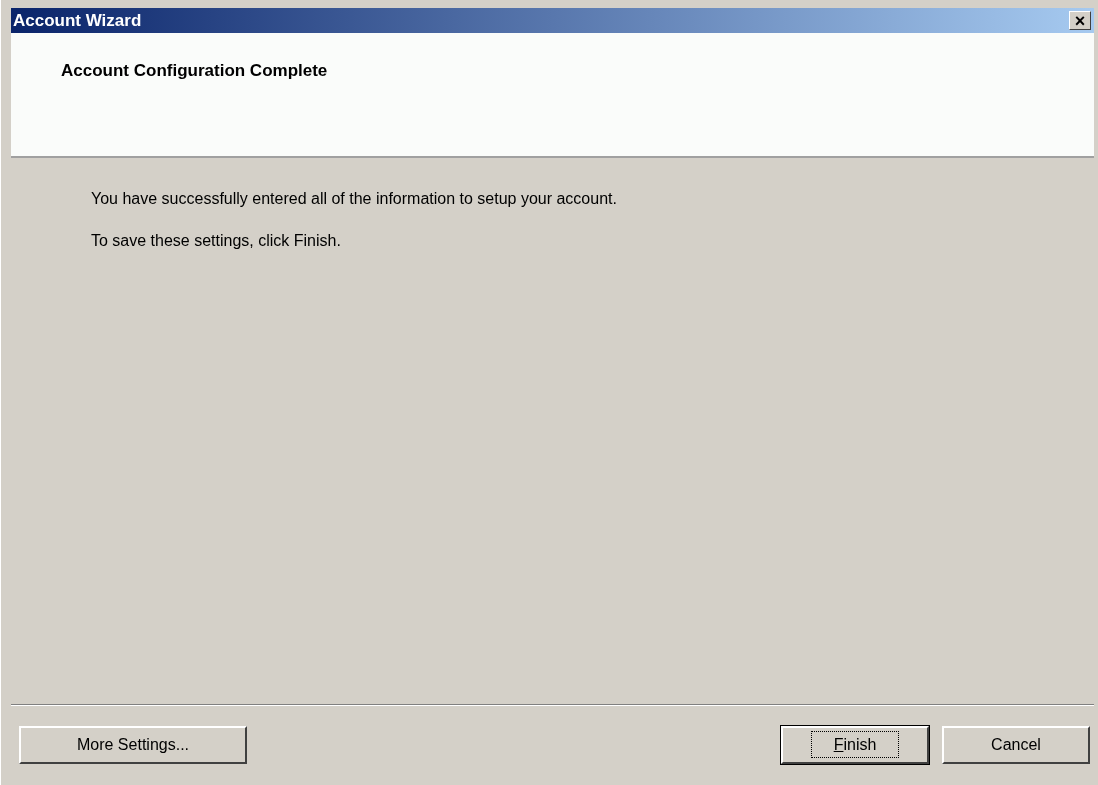 This screenshot has height=785, width=1098. What do you see at coordinates (1080, 20) in the screenshot?
I see `close-button: ×` at bounding box center [1080, 20].